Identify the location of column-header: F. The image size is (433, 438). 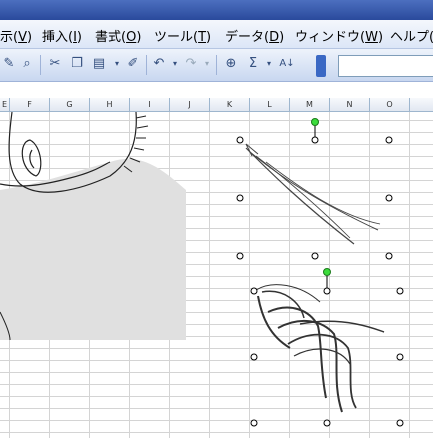
(30, 104).